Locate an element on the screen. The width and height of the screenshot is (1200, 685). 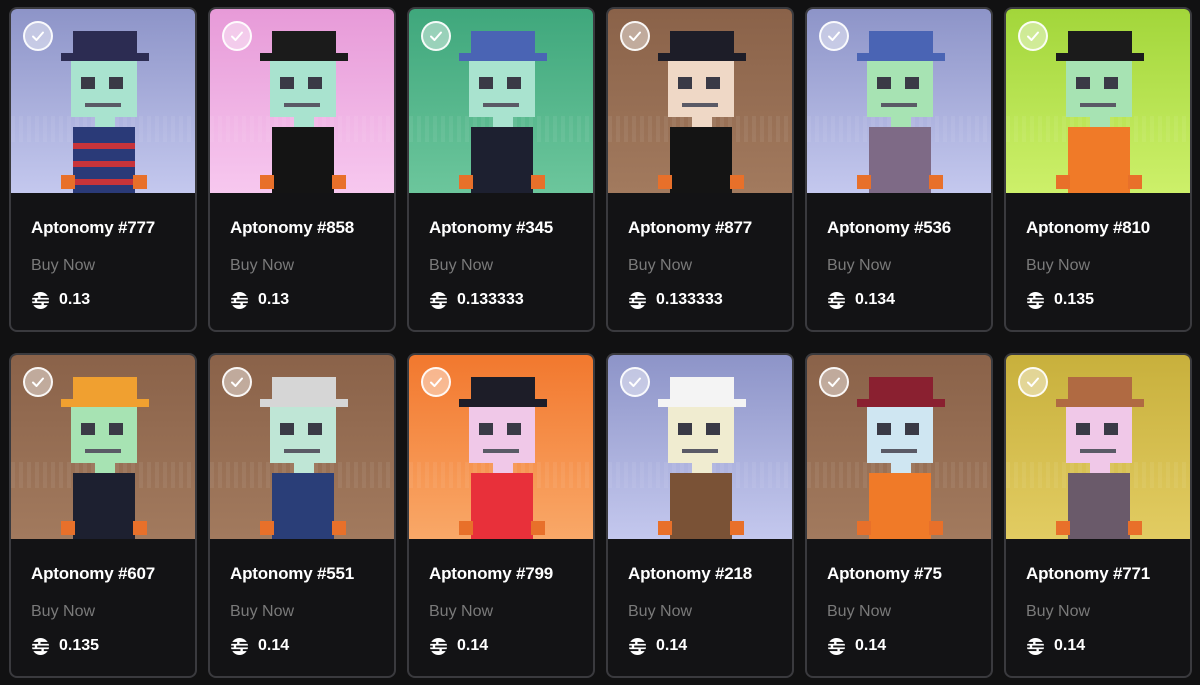
nft-card: Aptonomy #536 Buy Now 0.134 is located at coordinates (899, 169).